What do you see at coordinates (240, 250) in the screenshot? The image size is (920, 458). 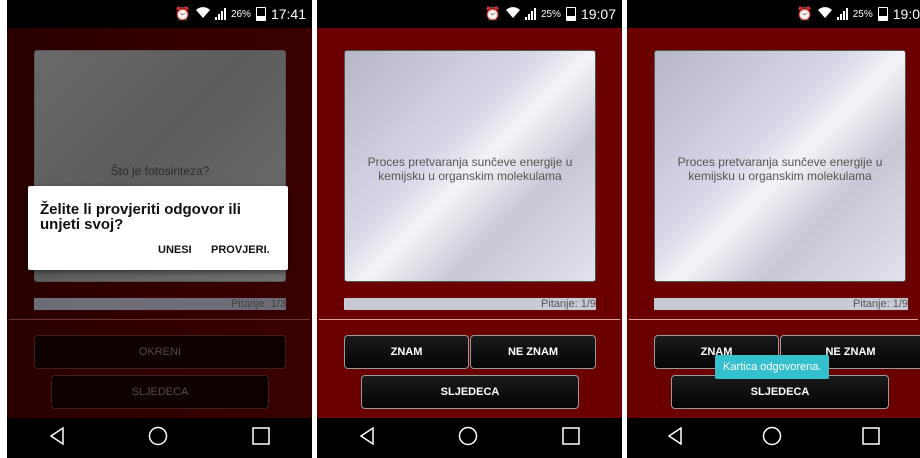 I see `check-answer-button: PROVJERI.` at bounding box center [240, 250].